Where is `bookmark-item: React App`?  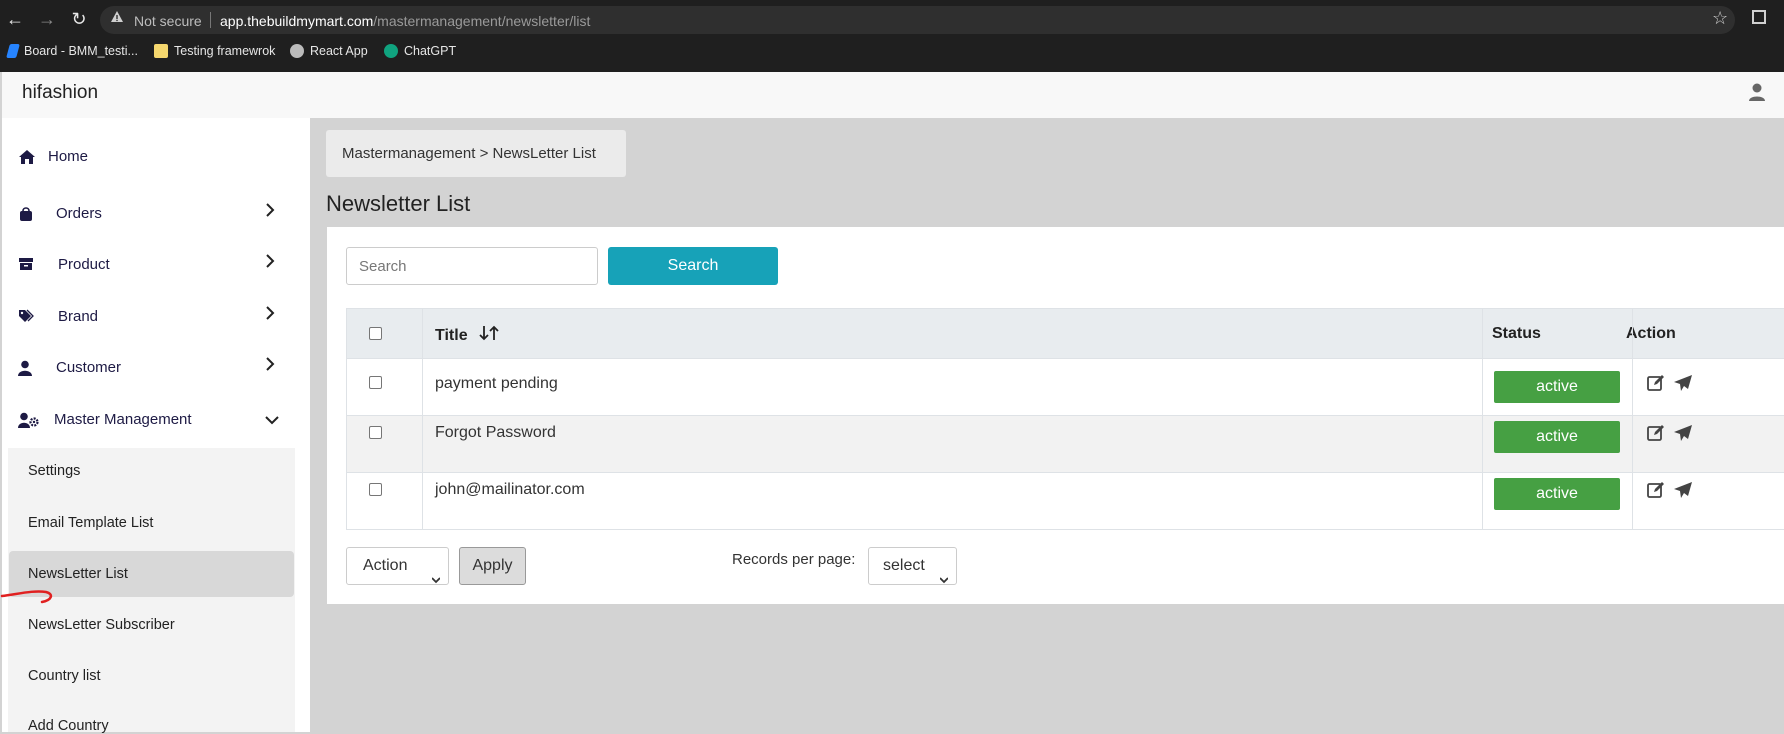
bookmark-item: React App is located at coordinates (329, 51).